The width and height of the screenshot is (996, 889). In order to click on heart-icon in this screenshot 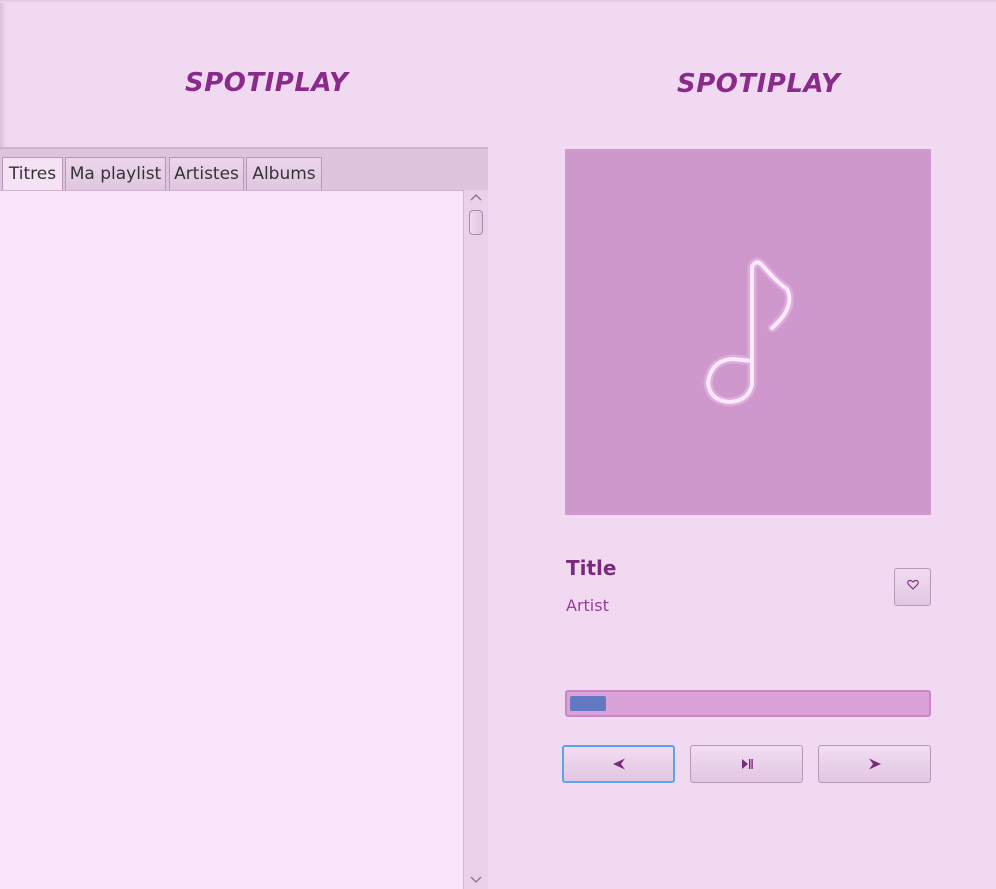, I will do `click(912, 584)`.